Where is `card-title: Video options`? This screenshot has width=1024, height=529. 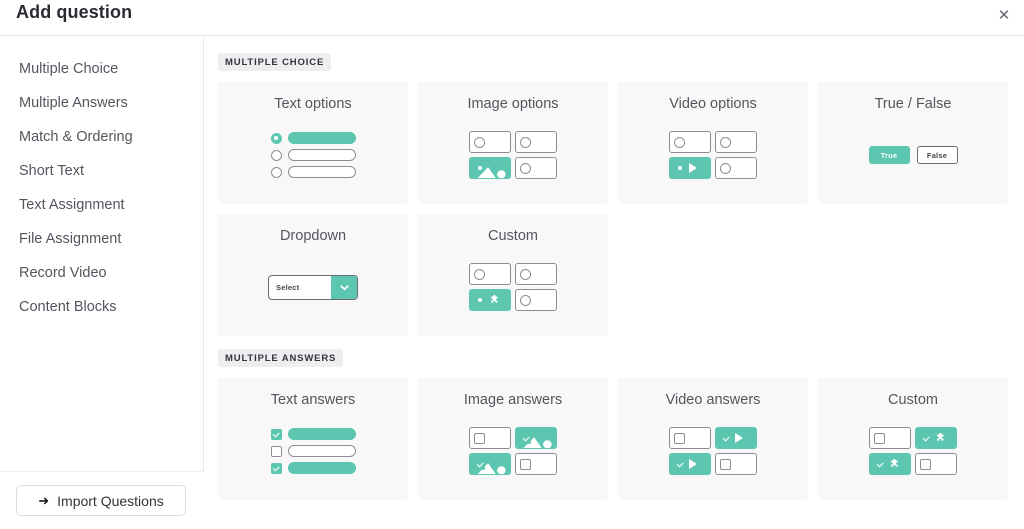
card-title: Video options is located at coordinates (713, 104).